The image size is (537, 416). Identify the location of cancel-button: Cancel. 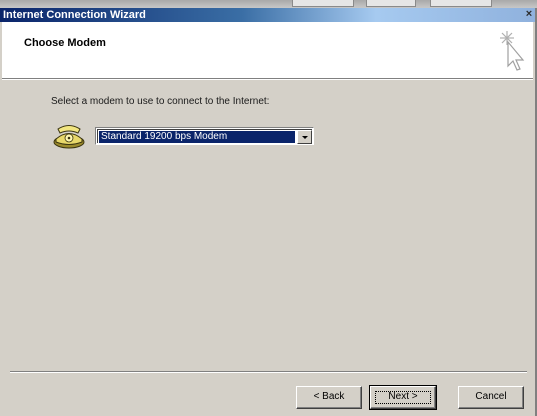
(491, 397).